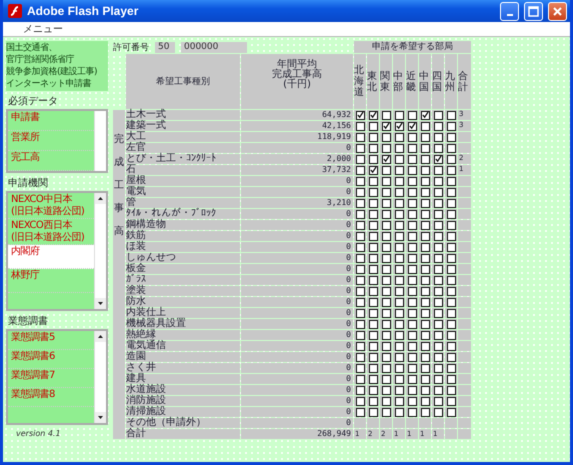 This screenshot has height=465, width=573. I want to click on column-heading: 中国, so click(425, 81).